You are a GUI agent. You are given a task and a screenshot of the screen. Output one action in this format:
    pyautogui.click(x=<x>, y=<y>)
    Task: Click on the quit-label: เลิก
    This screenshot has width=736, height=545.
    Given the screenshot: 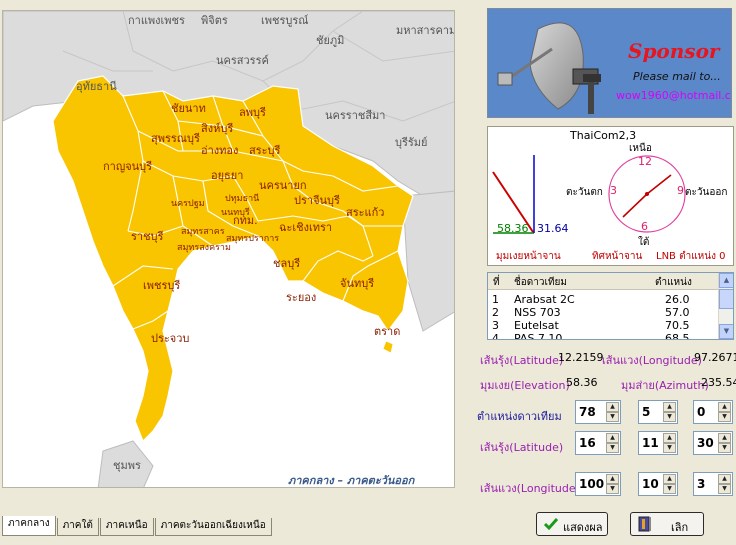 What is the action you would take?
    pyautogui.click(x=680, y=527)
    